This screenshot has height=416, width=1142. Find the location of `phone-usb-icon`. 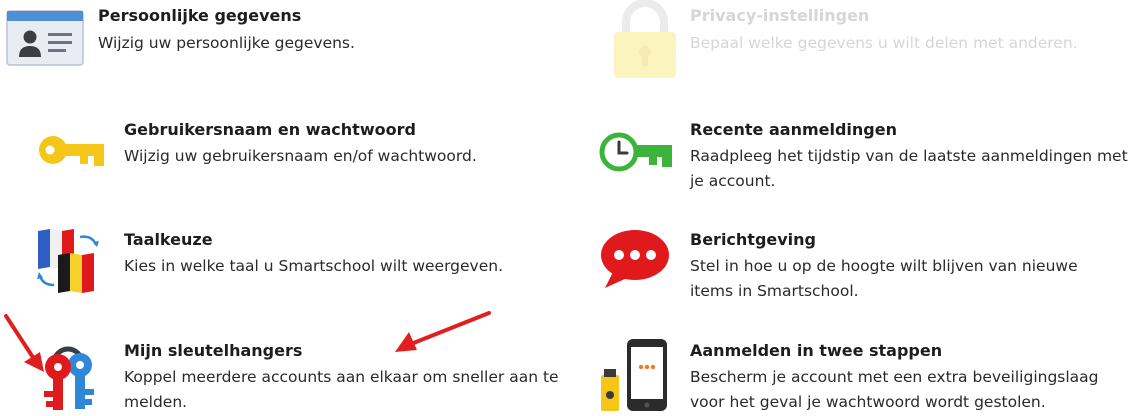

phone-usb-icon is located at coordinates (636, 376).